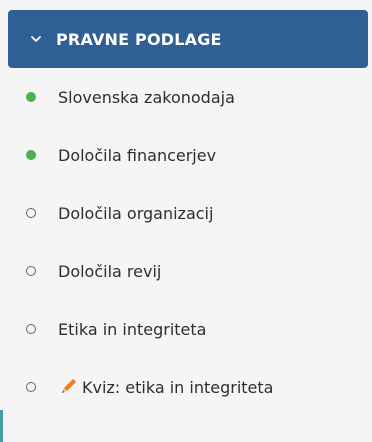 The image size is (372, 442). I want to click on lesson-label: Določila financerjev, so click(137, 155).